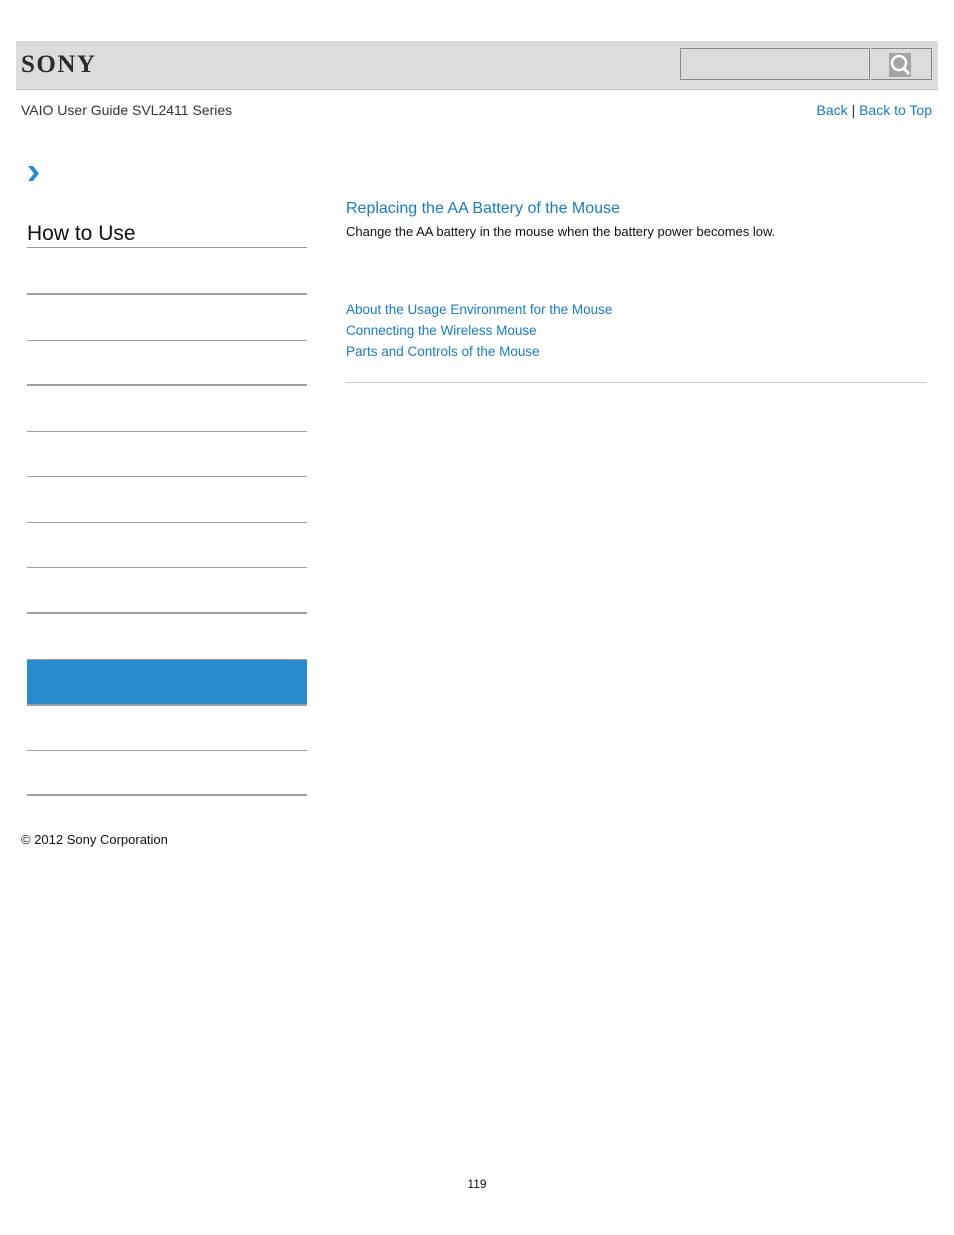 This screenshot has height=1235, width=954. I want to click on content-divider, so click(636, 382).